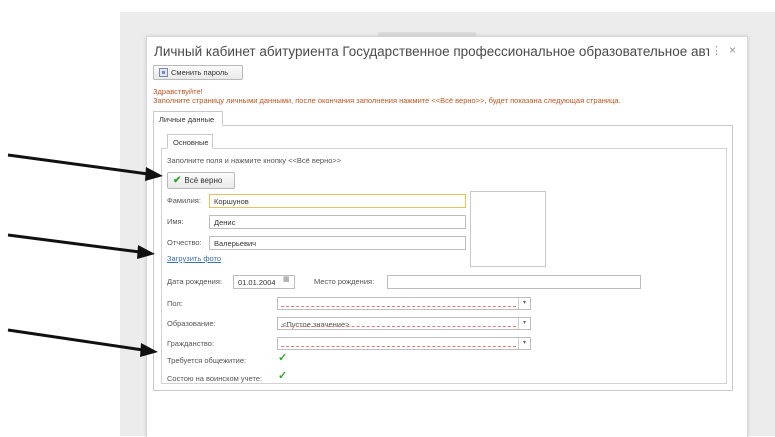 This screenshot has width=775, height=437. What do you see at coordinates (190, 141) in the screenshot?
I see `tab-main: Основные` at bounding box center [190, 141].